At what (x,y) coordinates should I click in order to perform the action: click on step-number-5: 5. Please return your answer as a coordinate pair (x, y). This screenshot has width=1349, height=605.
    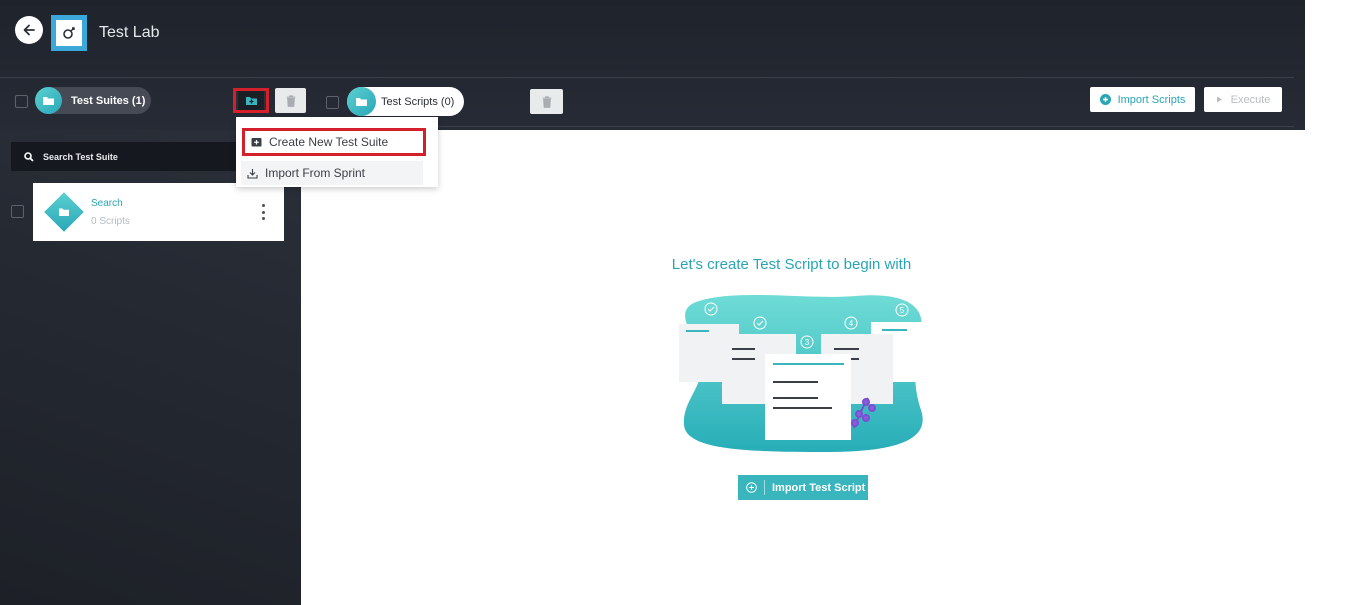
    Looking at the image, I should click on (902, 310).